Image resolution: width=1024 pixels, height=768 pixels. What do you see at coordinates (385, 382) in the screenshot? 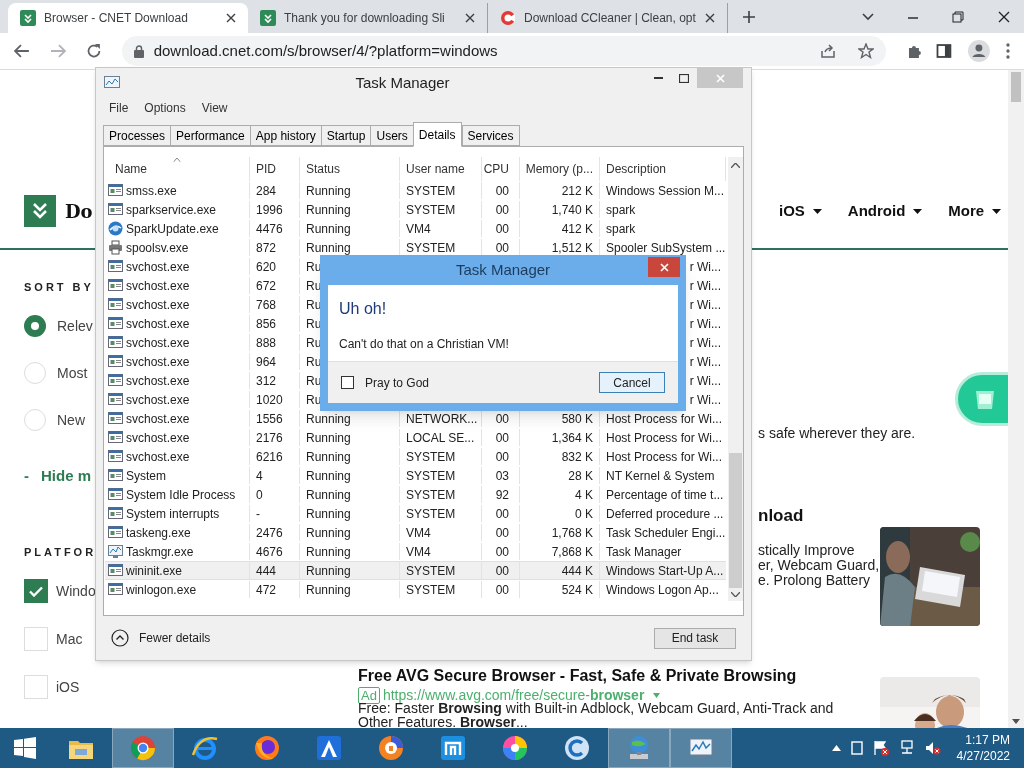
I see `checkbox: Pray to God` at bounding box center [385, 382].